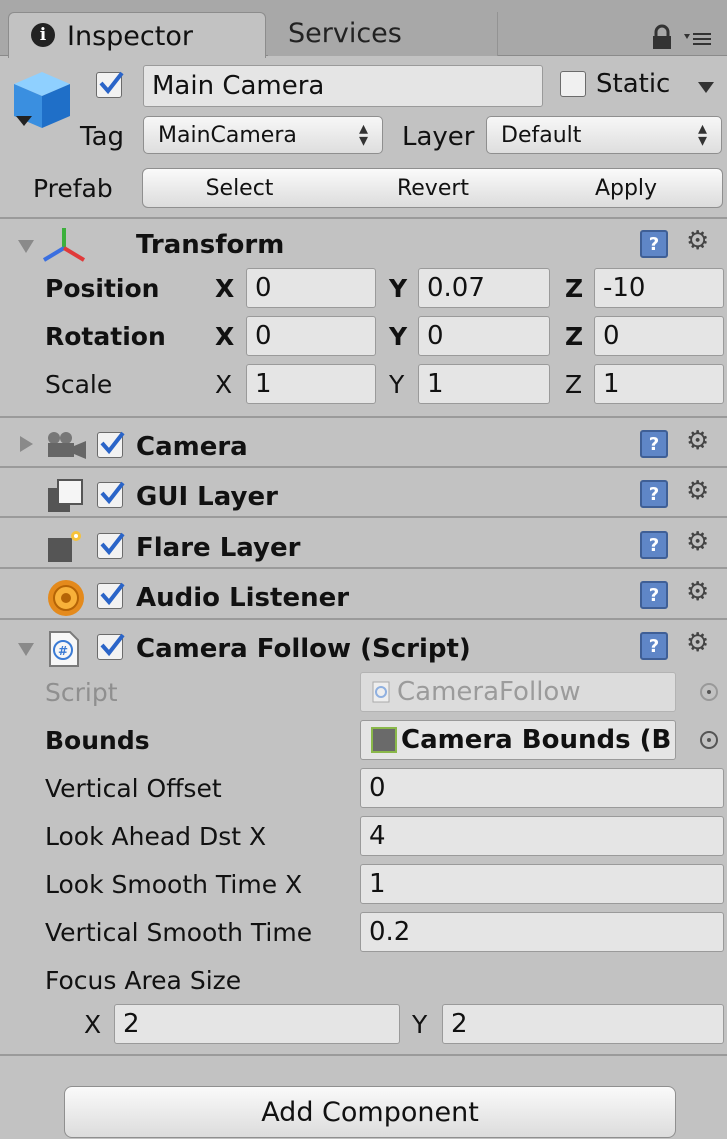 The height and width of the screenshot is (1139, 727). I want to click on name-field: Main Camera, so click(343, 86).